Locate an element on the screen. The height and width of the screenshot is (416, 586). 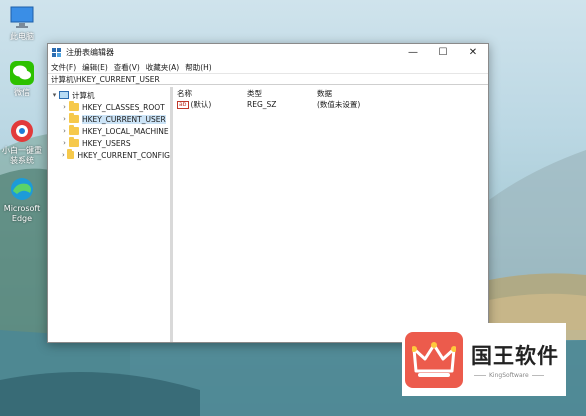
minimize-button: — is located at coordinates (413, 52).